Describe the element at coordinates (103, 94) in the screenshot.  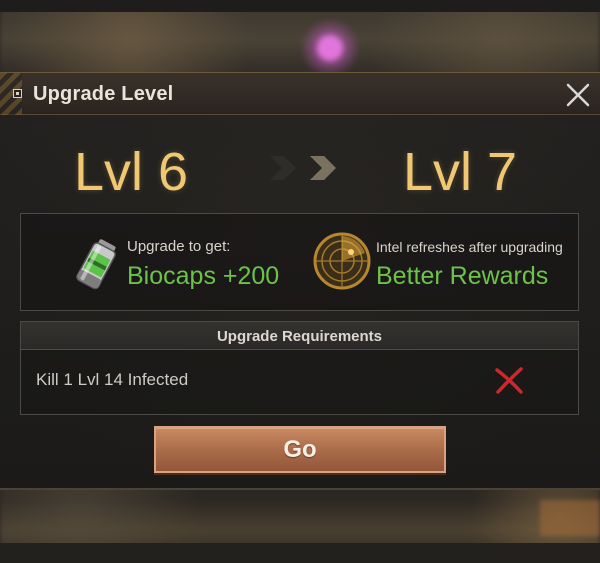
I see `dialog-title: Upgrade Level` at that location.